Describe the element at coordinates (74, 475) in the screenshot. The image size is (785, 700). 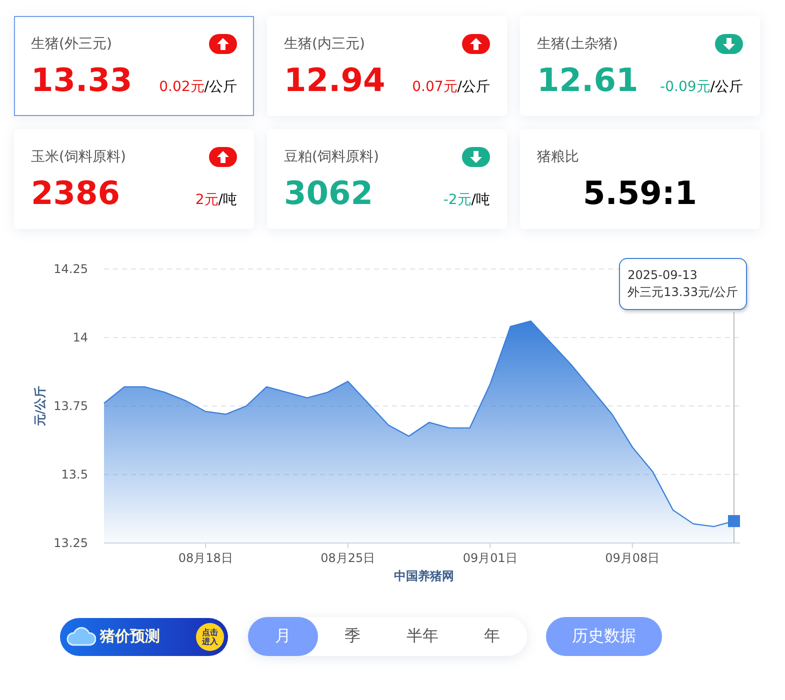
I see `y-tick-label: 13.5` at that location.